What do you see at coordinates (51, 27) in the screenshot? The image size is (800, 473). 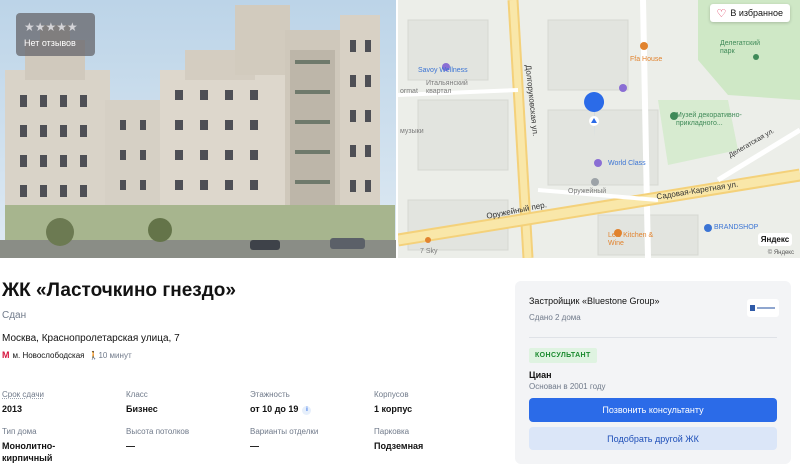 I see `rating-stars-icon: ★★★★★` at bounding box center [51, 27].